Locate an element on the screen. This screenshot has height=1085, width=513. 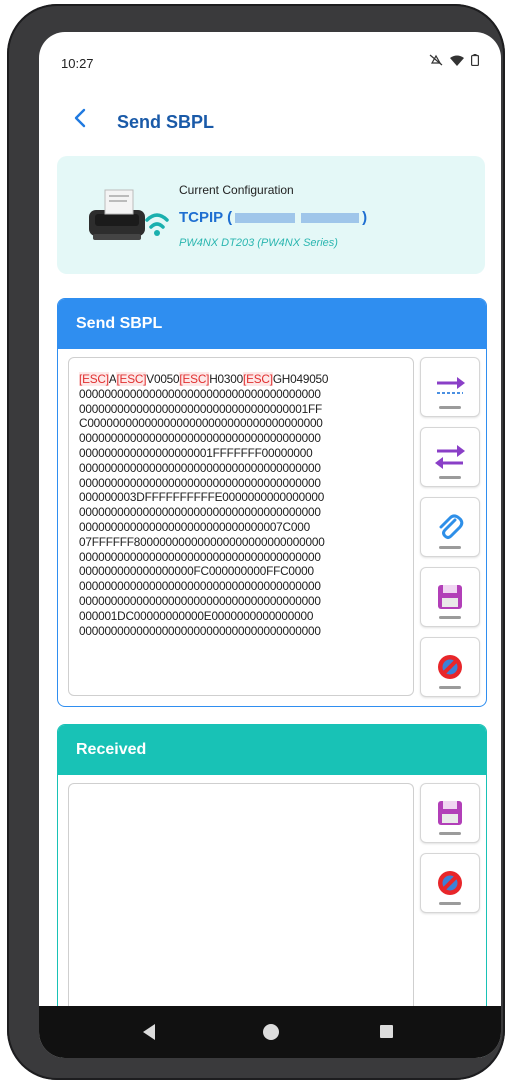
nav-recents-icon is located at coordinates (386, 1031).